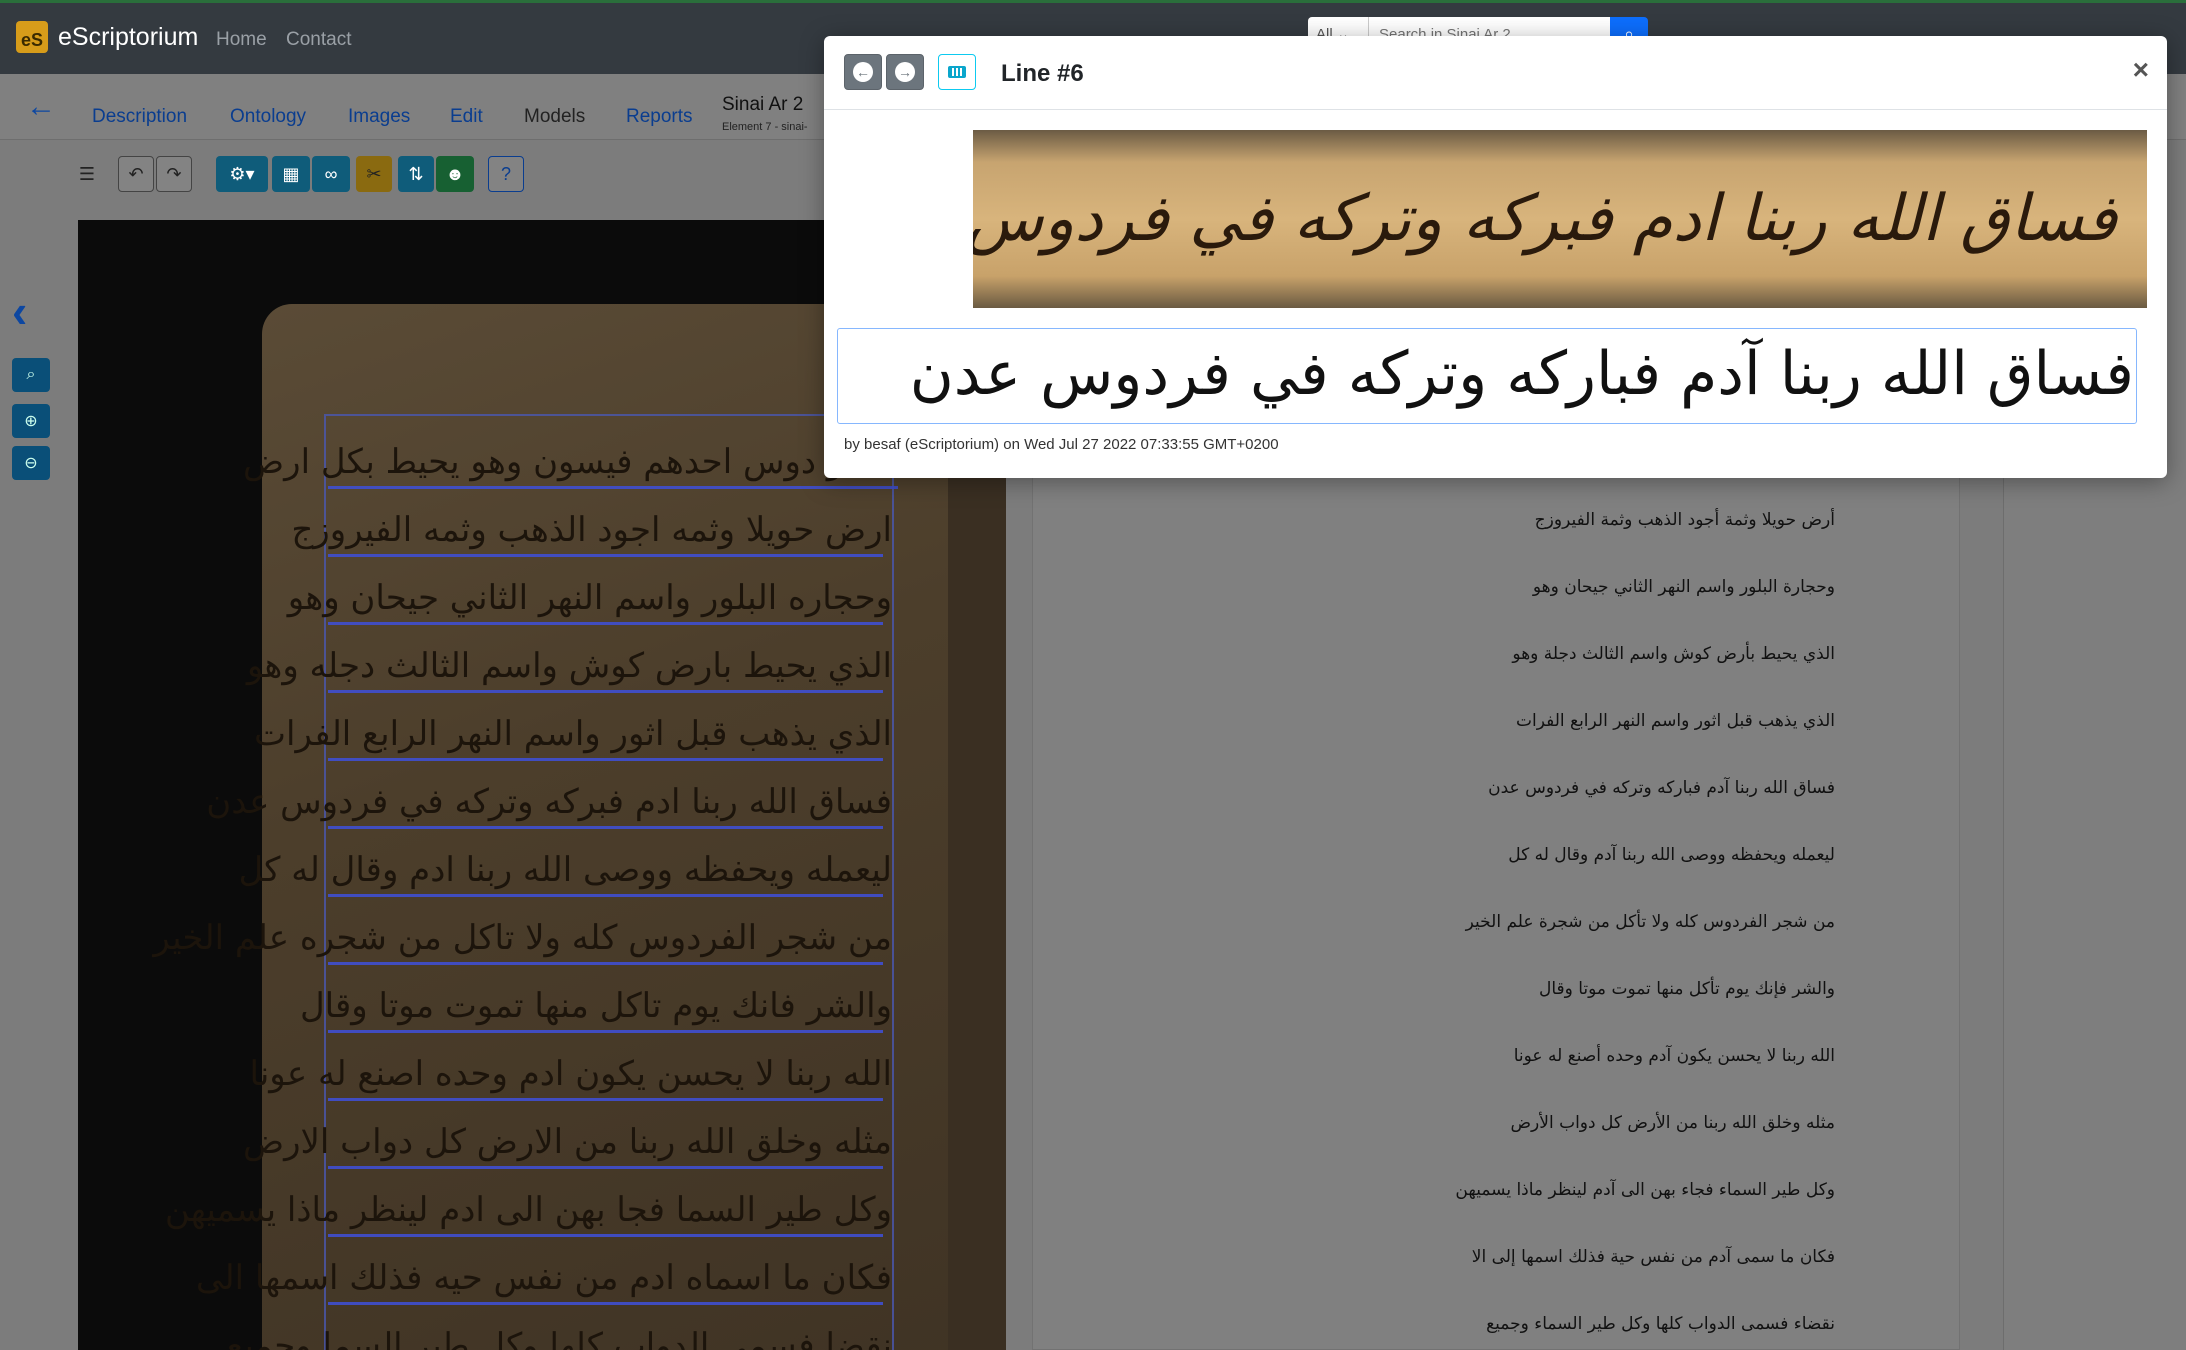 The image size is (2186, 1350). I want to click on zoom-in-icon: ⊕, so click(31, 421).